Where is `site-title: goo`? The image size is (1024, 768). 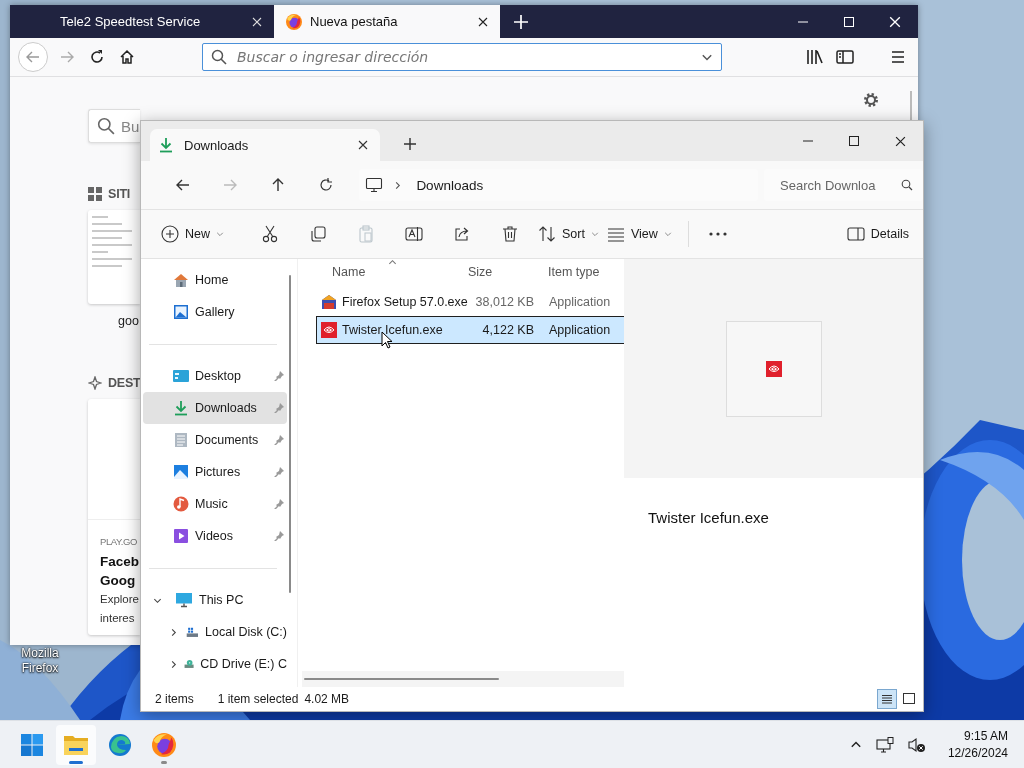
site-title: goo is located at coordinates (129, 321).